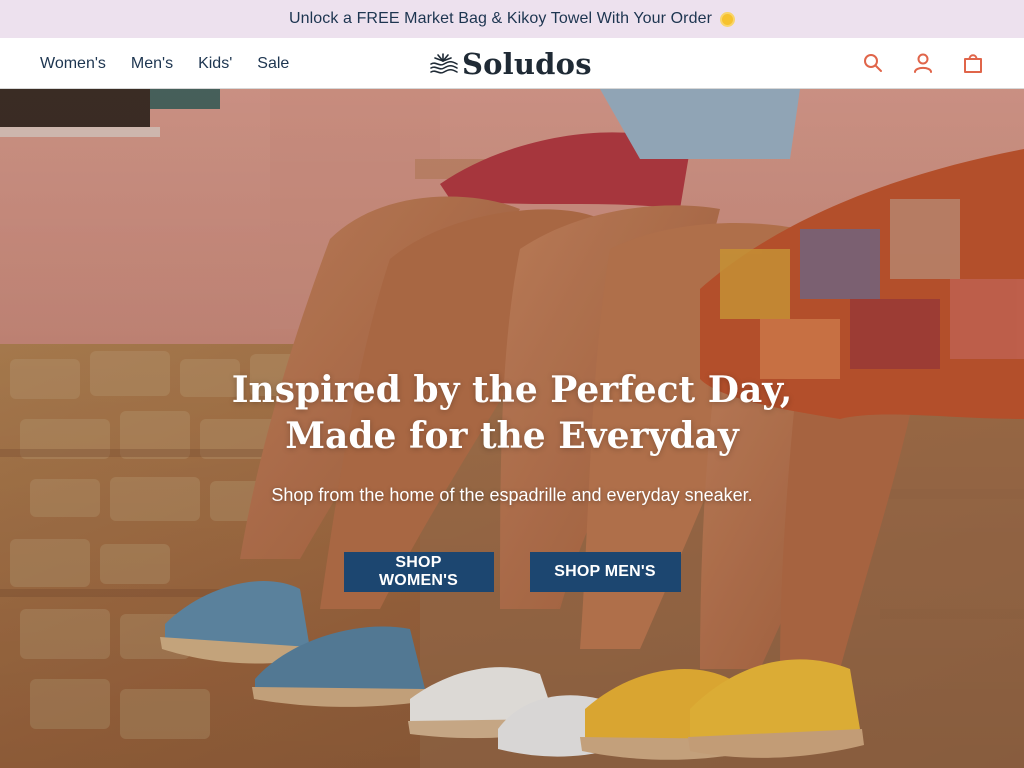 The width and height of the screenshot is (1024, 768). I want to click on site-header: Women's Men's Kids' Sale Soludos, so click(512, 63).